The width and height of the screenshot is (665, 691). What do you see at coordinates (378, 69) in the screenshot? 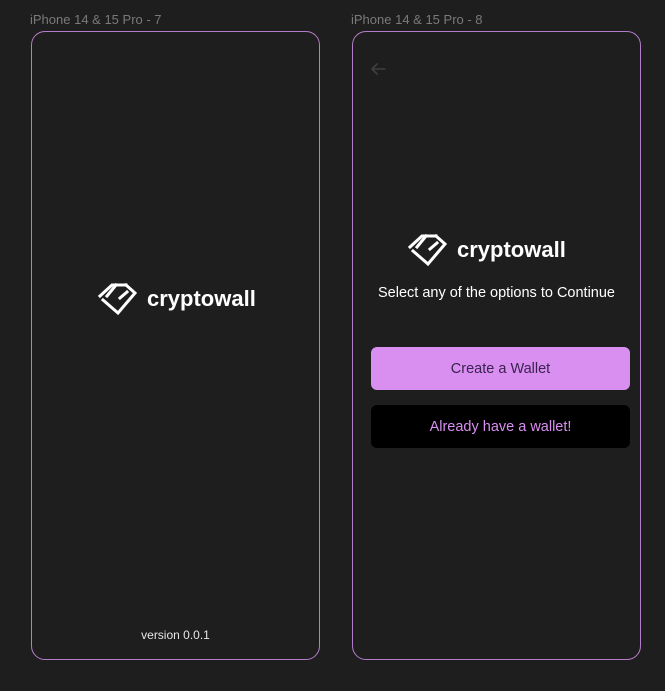
I see `back-arrow-icon` at bounding box center [378, 69].